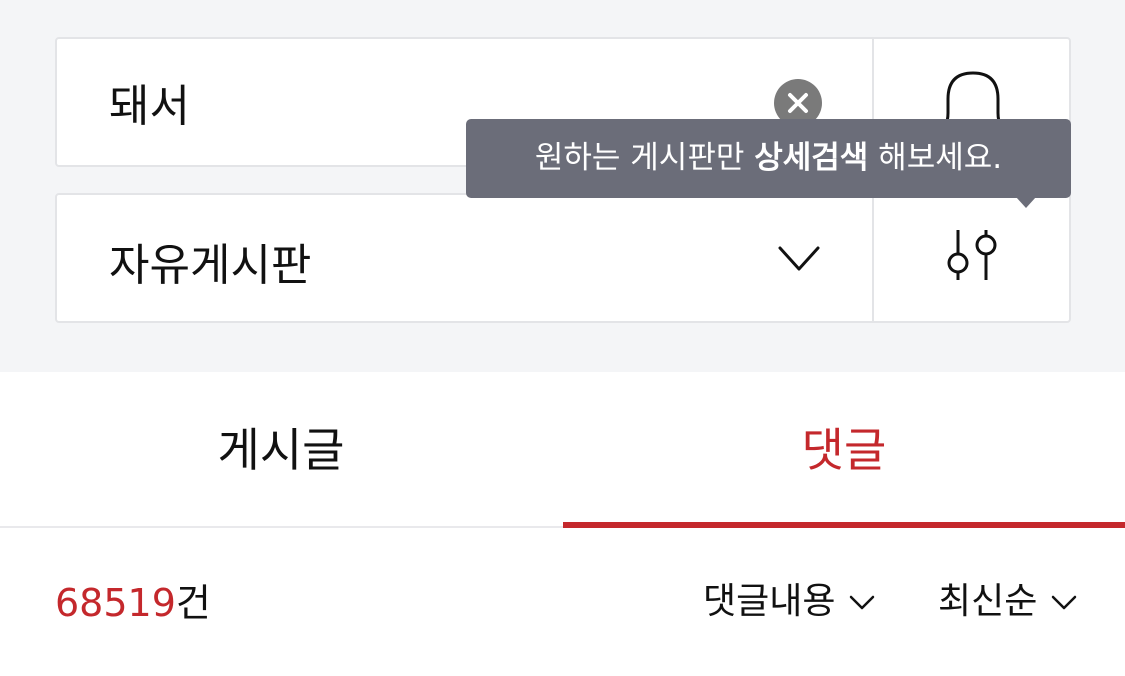 The image size is (1125, 676). I want to click on result-count: 68519건, so click(133, 599).